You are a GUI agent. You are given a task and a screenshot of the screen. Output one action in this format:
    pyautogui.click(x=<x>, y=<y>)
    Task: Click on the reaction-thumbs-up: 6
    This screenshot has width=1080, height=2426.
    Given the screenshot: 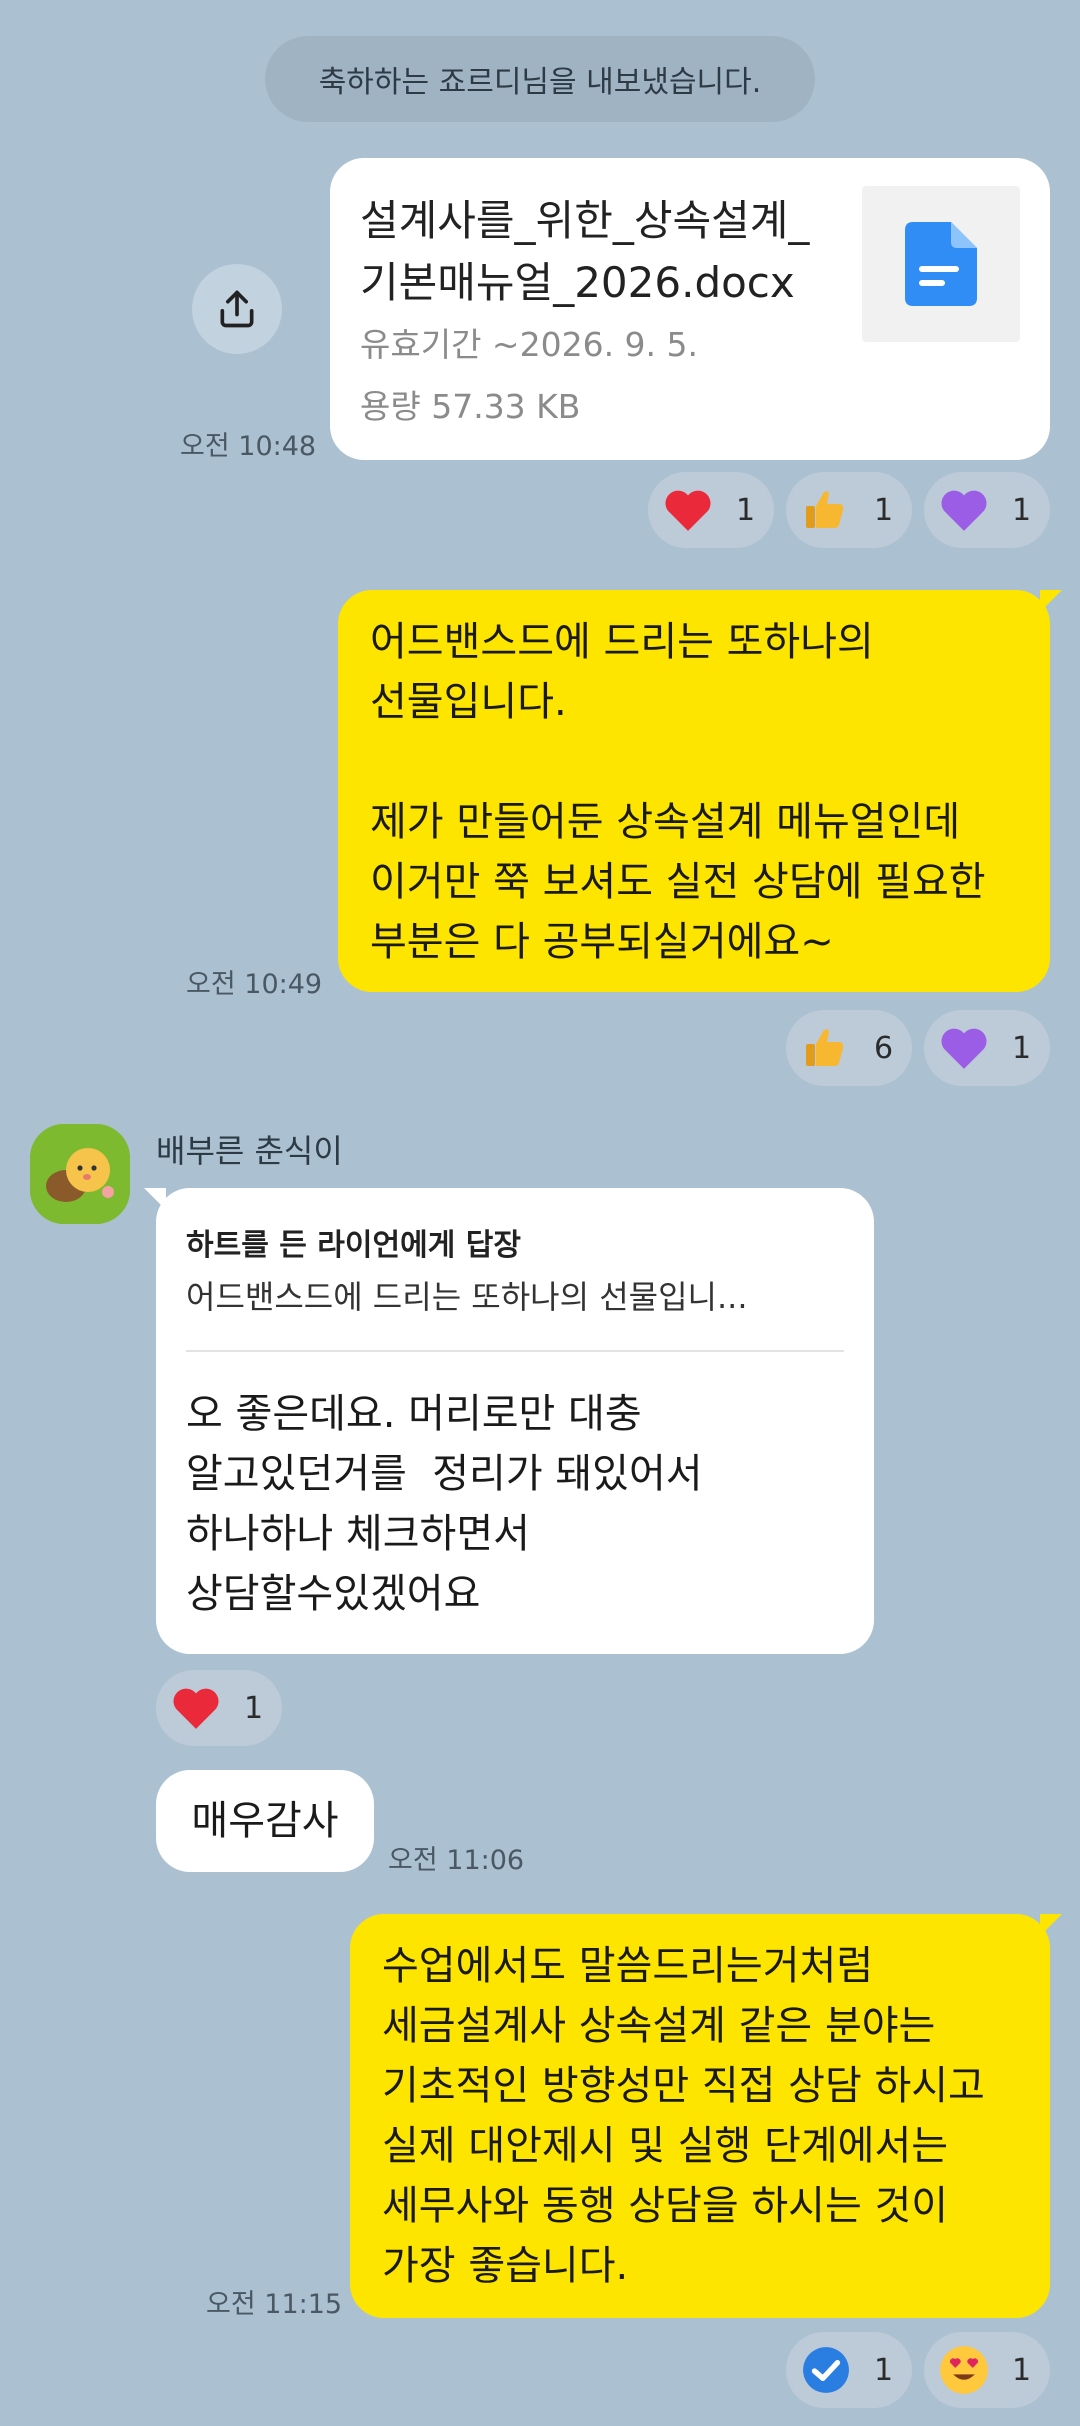 What is the action you would take?
    pyautogui.click(x=849, y=1048)
    